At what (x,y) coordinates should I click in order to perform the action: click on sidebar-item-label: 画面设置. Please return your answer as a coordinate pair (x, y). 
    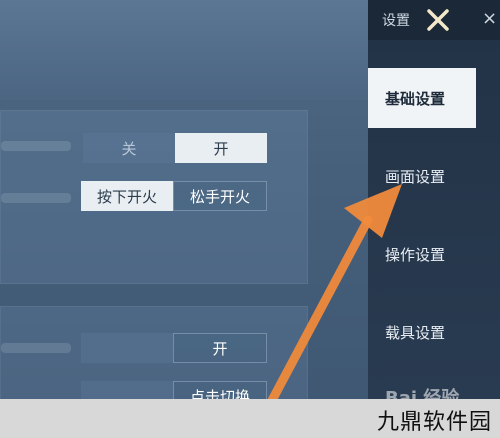
    Looking at the image, I should click on (415, 176).